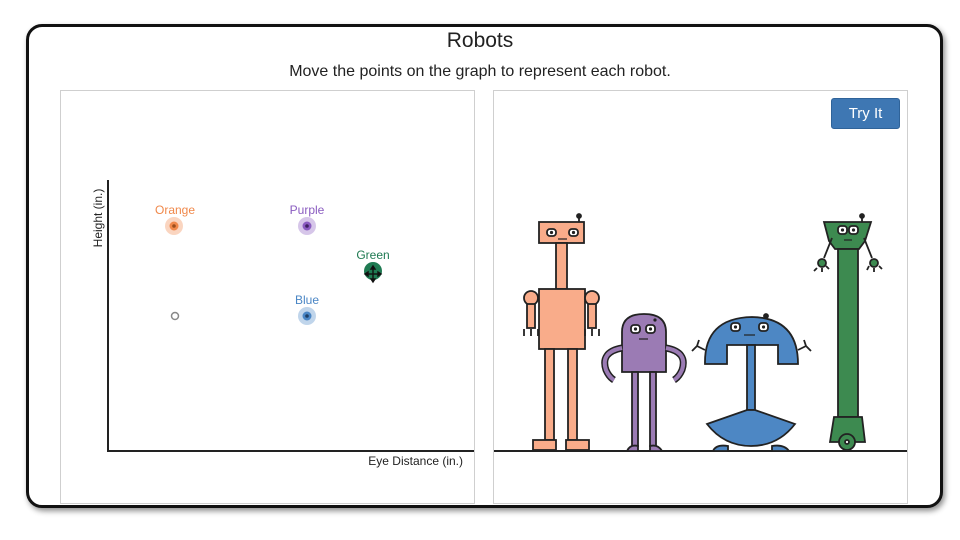  Describe the element at coordinates (415, 461) in the screenshot. I see `x-axis-label: Eye Distance (in.)` at that location.